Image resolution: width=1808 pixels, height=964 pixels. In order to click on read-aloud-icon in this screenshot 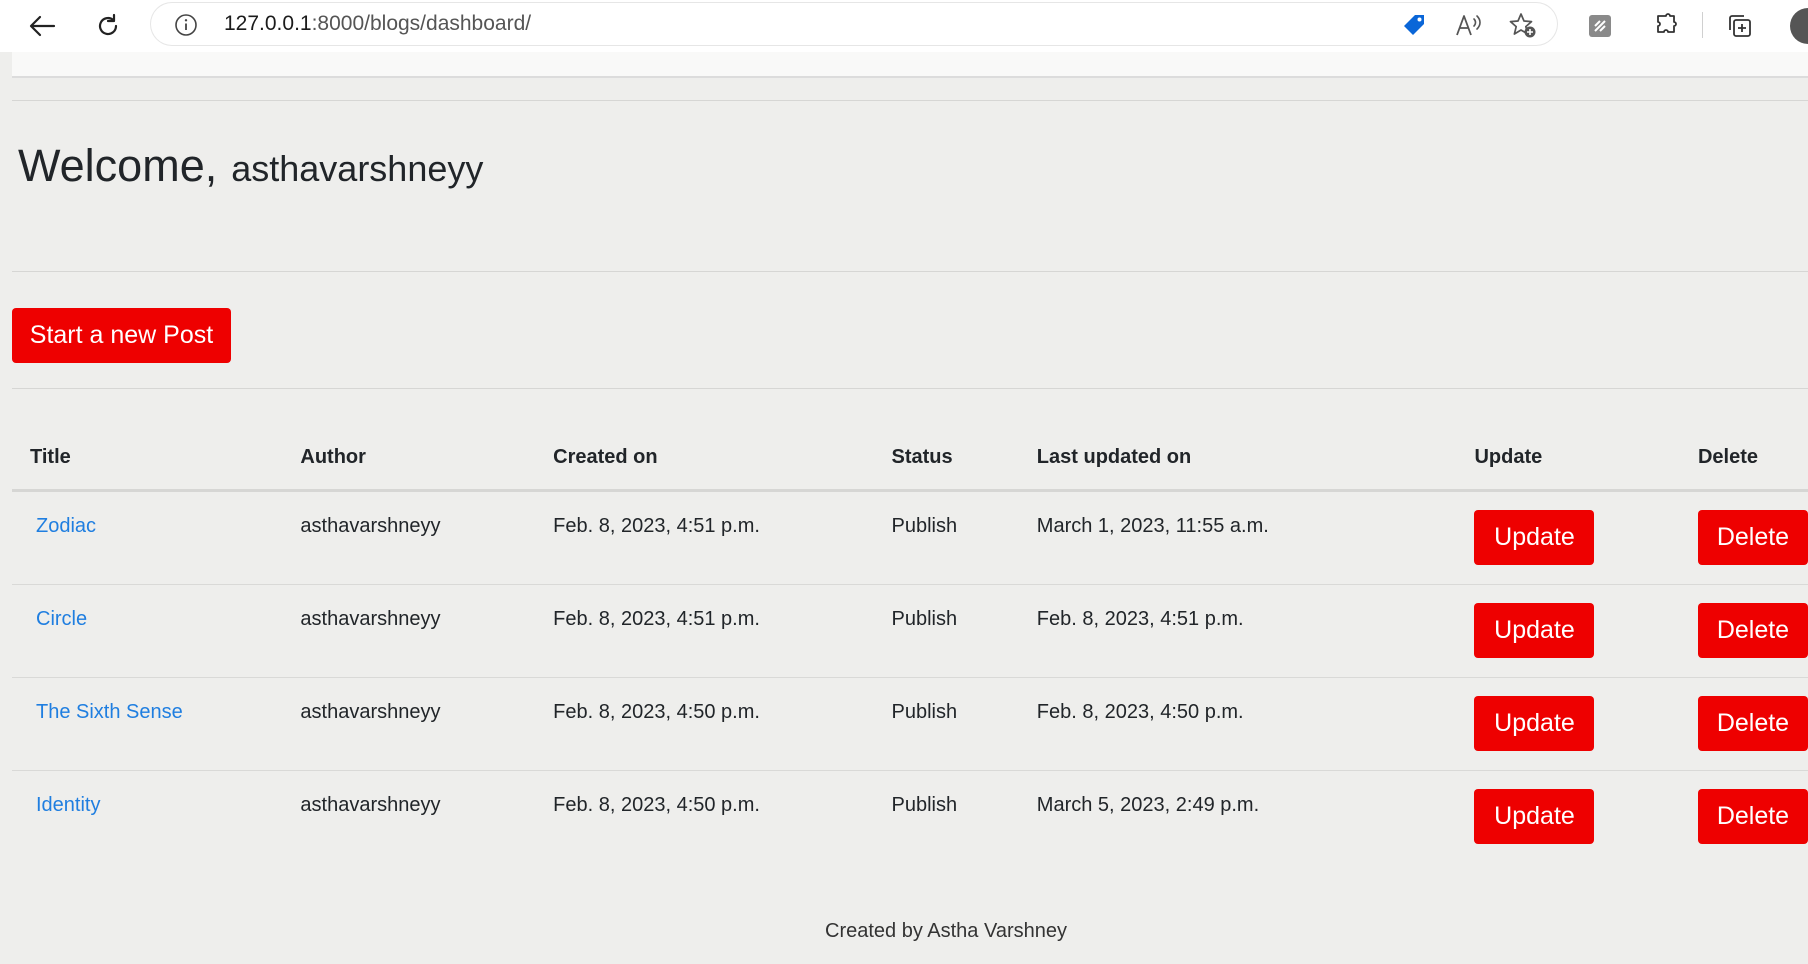, I will do `click(1469, 27)`.